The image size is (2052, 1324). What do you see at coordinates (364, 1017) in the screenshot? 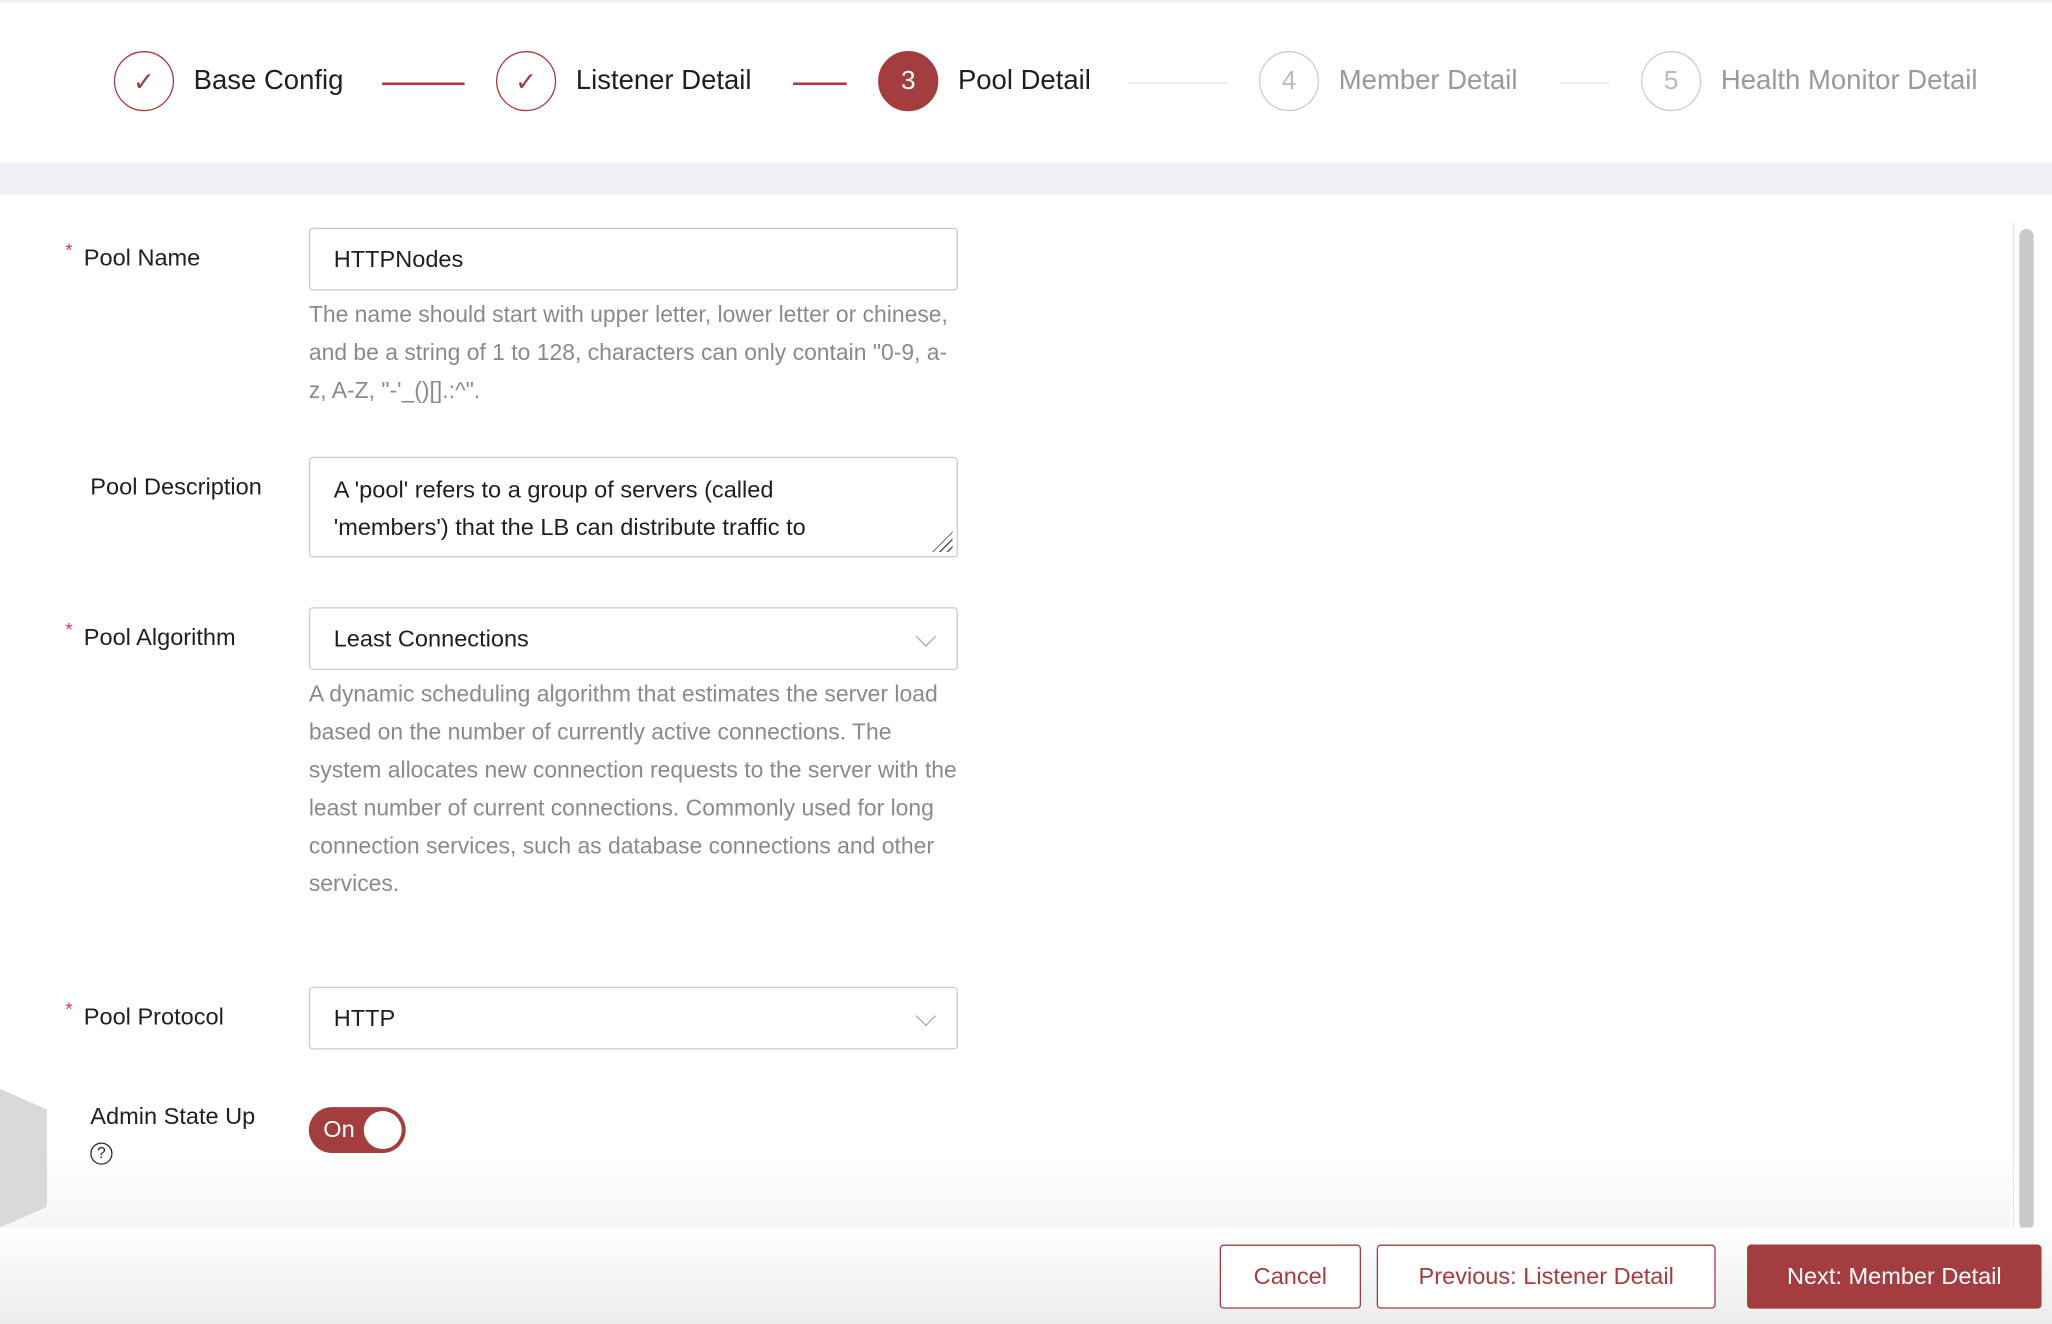
I see `select-value: HTTP` at bounding box center [364, 1017].